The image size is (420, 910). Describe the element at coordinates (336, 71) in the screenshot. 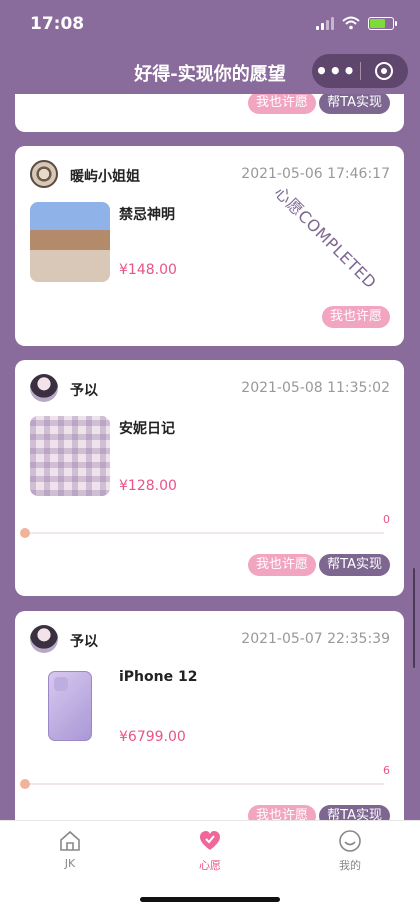

I see `more-button: •••` at that location.